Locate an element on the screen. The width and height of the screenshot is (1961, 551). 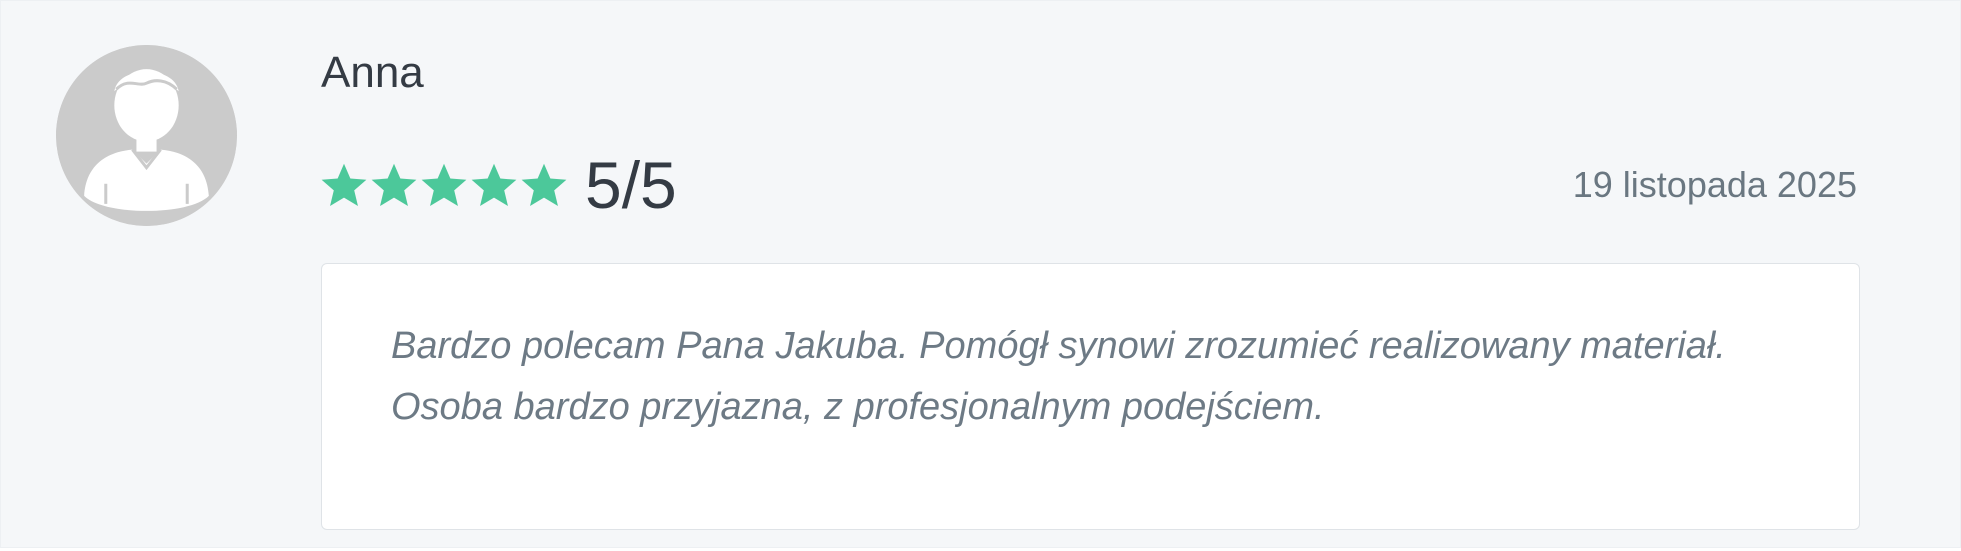
rating: 5/5 is located at coordinates (498, 185).